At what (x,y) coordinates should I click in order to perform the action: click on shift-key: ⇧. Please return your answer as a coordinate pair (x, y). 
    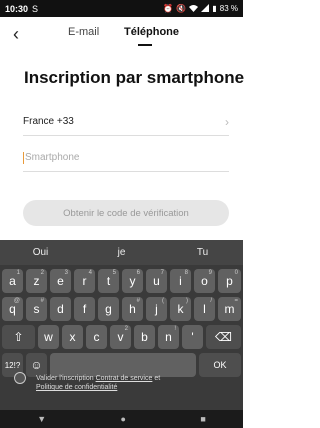
    Looking at the image, I should click on (18, 337).